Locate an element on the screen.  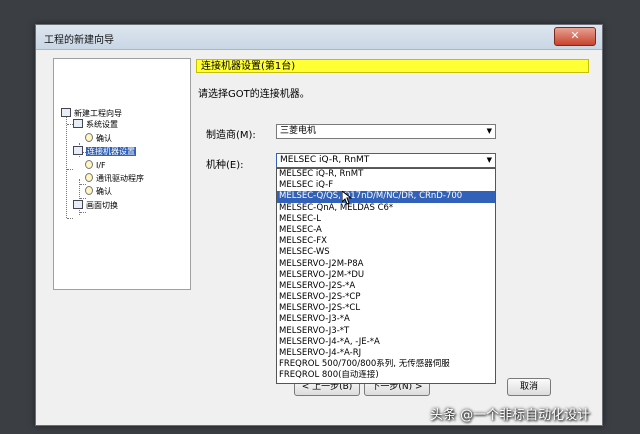
tree-item-screen-switching: 画面切换 is located at coordinates (95, 205).